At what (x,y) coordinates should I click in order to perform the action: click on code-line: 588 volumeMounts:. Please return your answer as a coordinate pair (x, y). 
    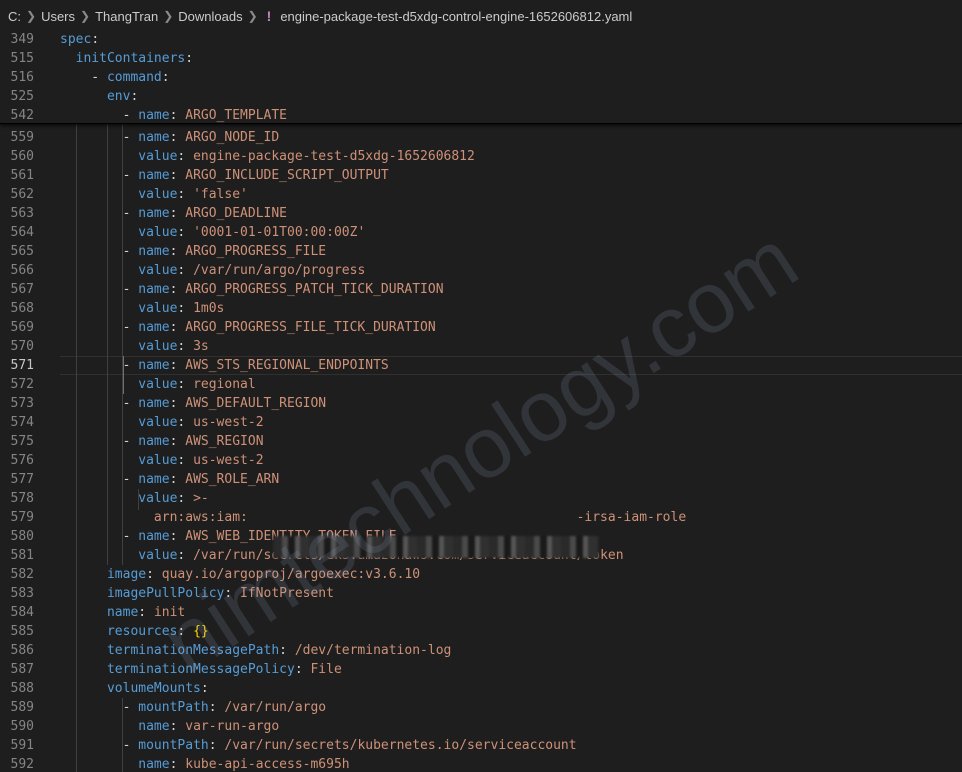
    Looking at the image, I should click on (481, 688).